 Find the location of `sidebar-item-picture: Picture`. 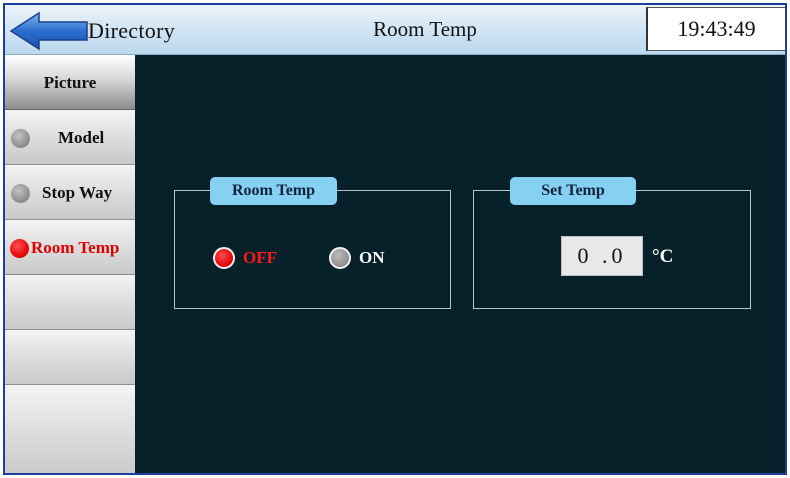

sidebar-item-picture: Picture is located at coordinates (70, 82).